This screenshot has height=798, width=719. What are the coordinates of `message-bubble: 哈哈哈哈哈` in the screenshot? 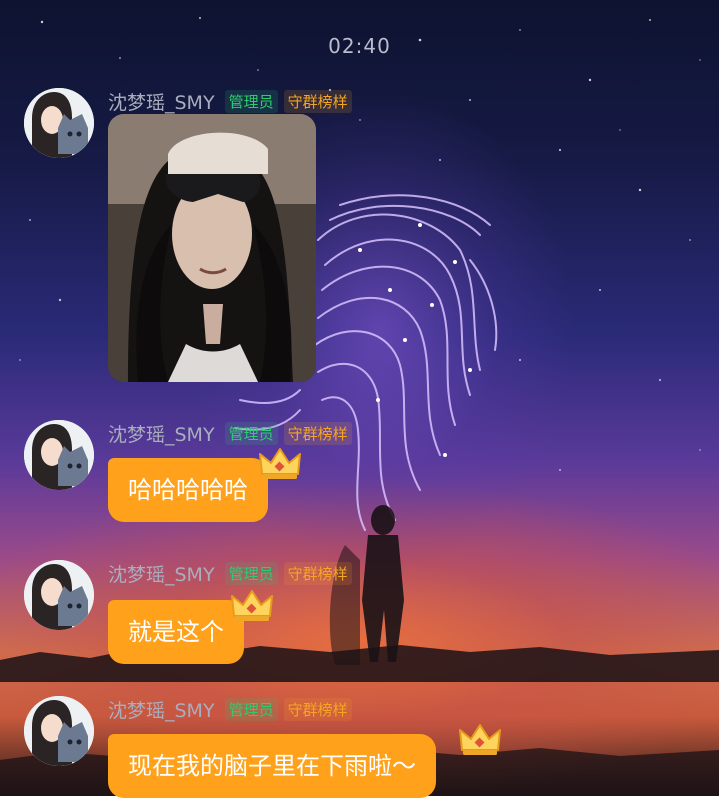 It's located at (188, 490).